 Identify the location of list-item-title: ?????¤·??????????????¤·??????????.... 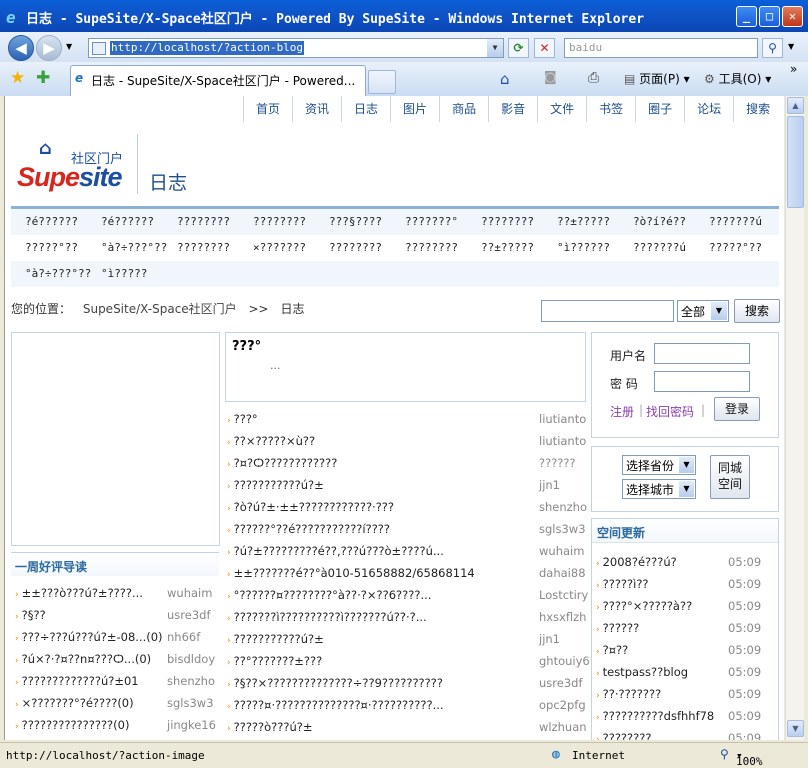
(339, 705).